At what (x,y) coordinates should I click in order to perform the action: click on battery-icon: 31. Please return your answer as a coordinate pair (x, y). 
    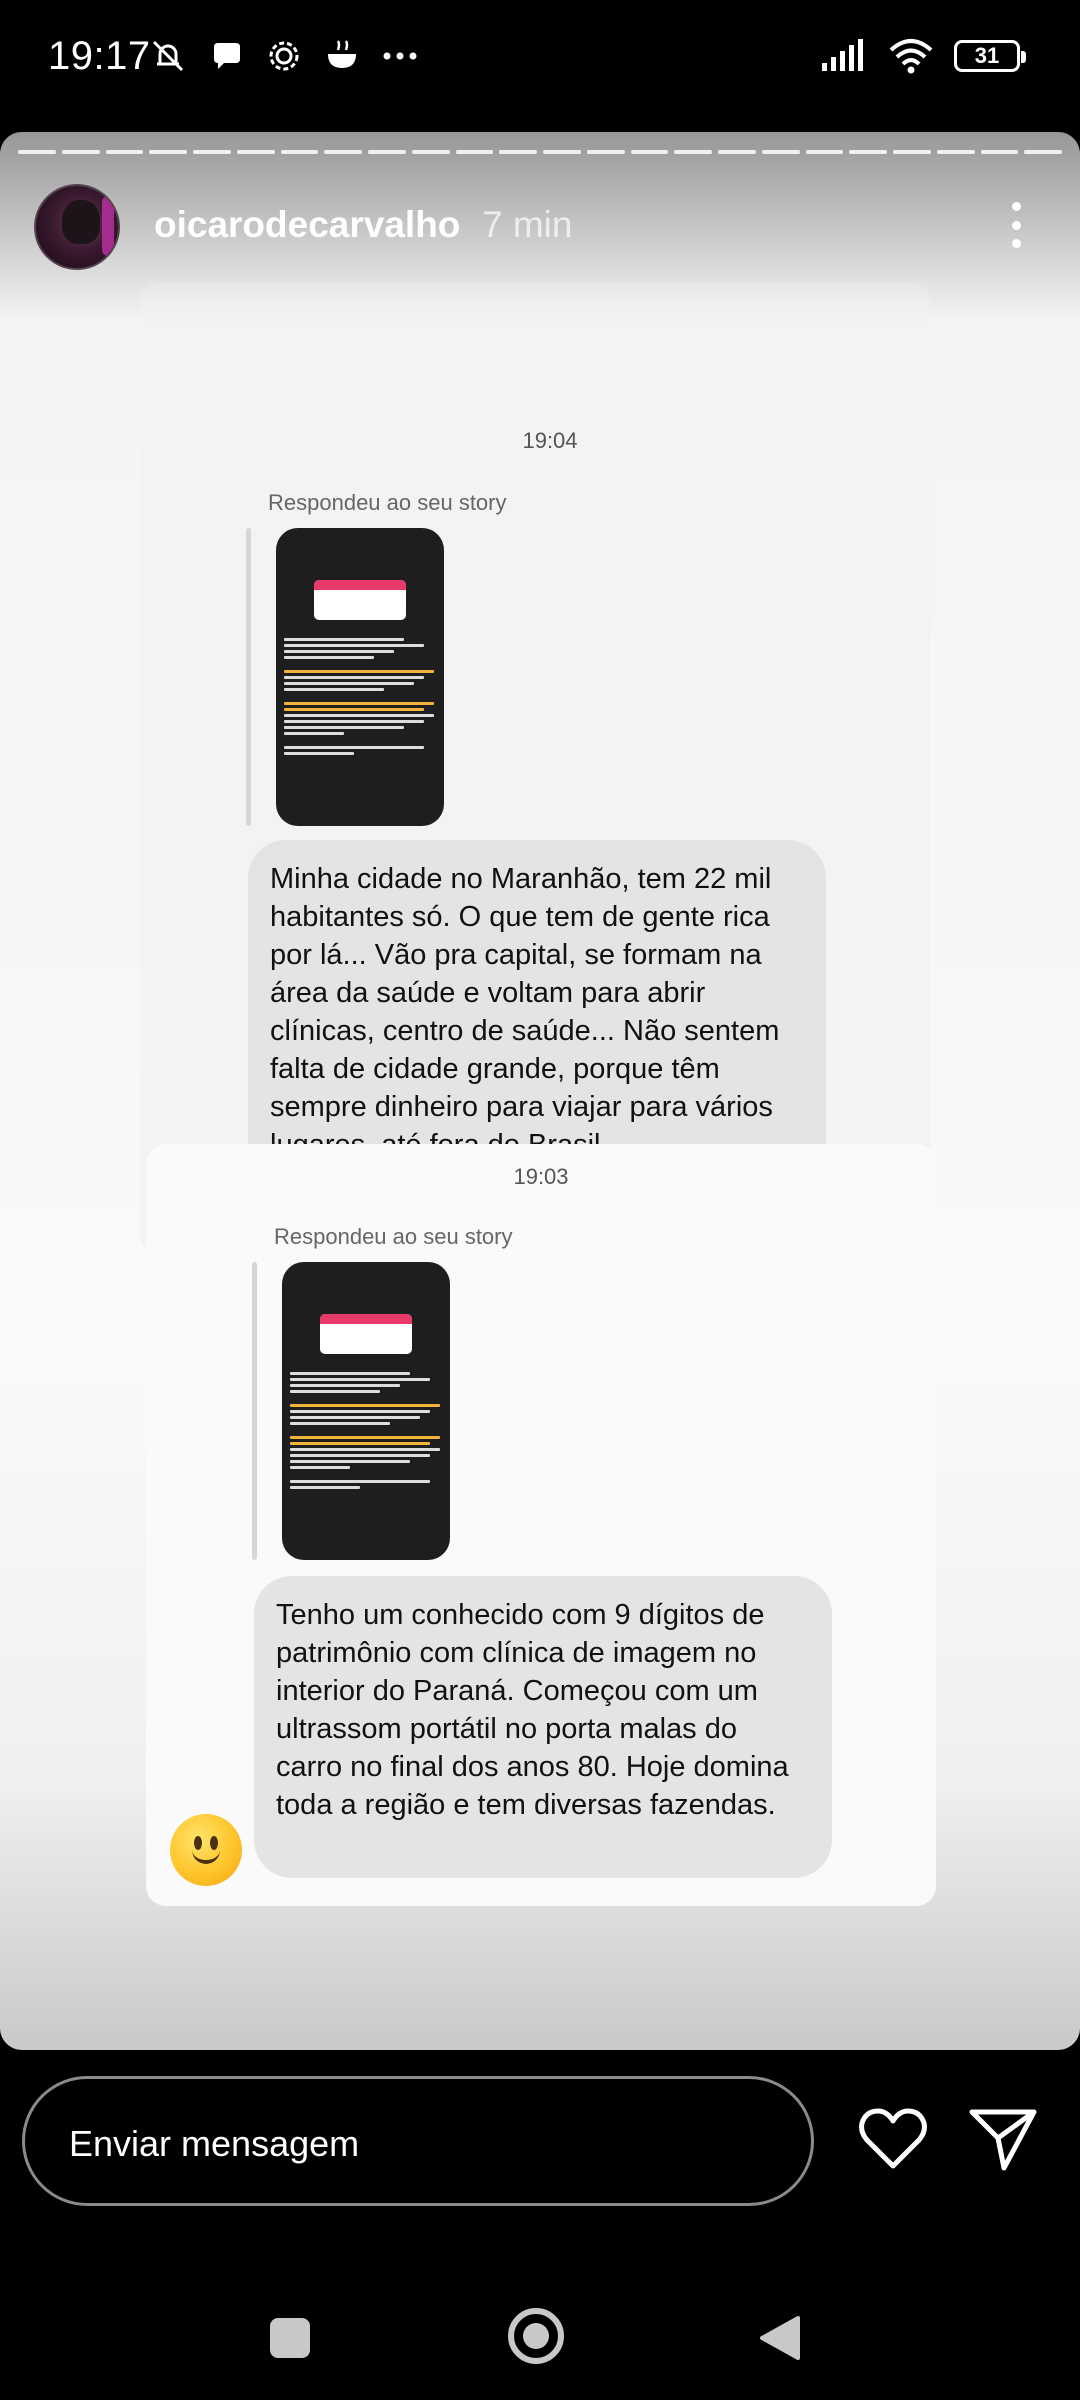
    Looking at the image, I should click on (990, 56).